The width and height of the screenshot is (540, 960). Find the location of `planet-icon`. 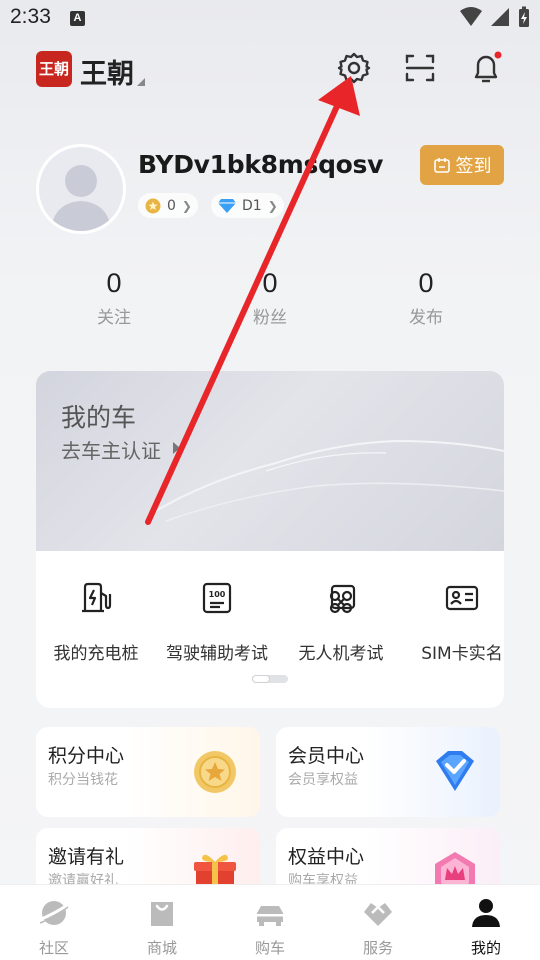

planet-icon is located at coordinates (54, 913).